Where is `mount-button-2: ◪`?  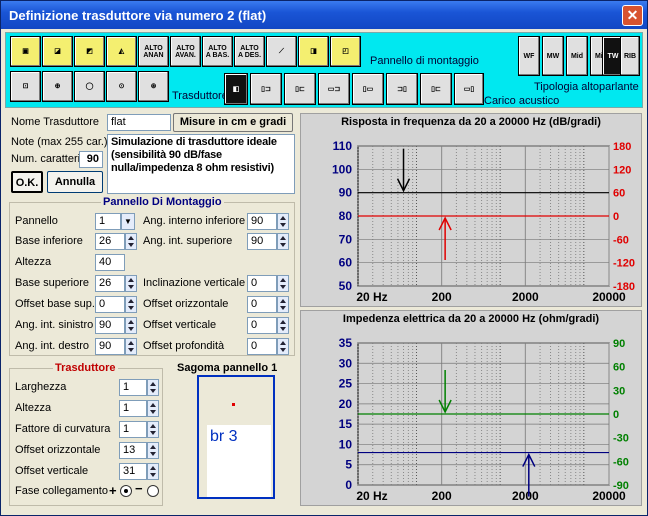
mount-button-2: ◪ is located at coordinates (57, 51).